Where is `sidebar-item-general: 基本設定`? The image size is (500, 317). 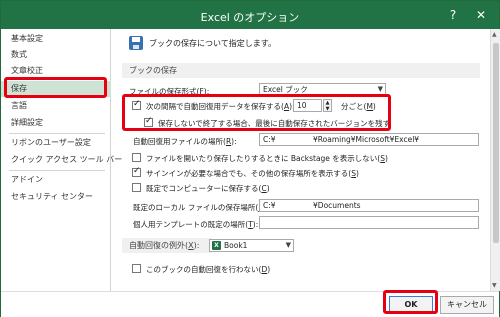 sidebar-item-general: 基本設定 is located at coordinates (56, 39).